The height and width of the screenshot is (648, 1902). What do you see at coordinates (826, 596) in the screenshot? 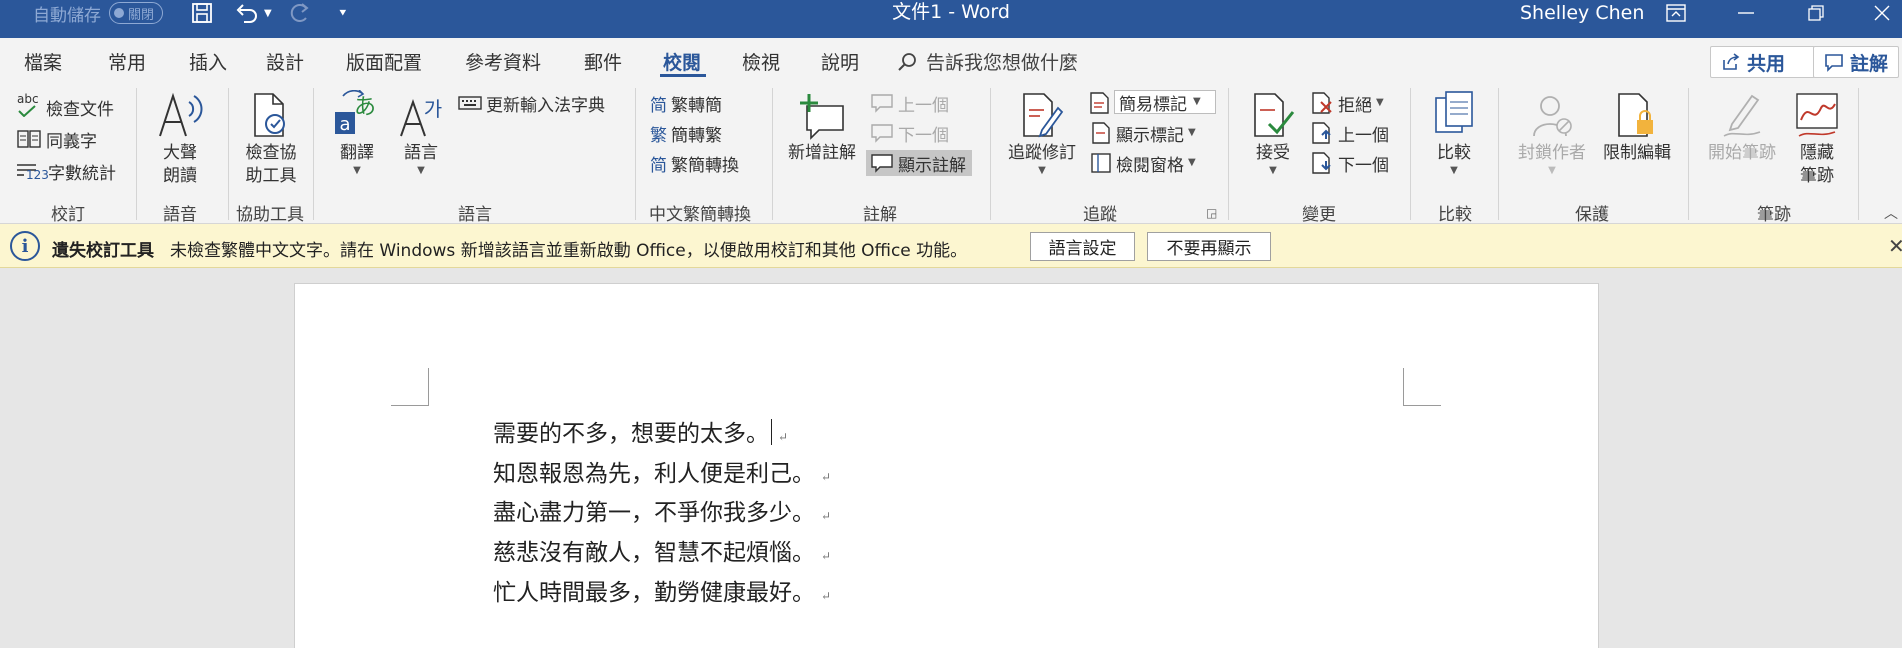
I see `paragraph-mark: ↵` at bounding box center [826, 596].